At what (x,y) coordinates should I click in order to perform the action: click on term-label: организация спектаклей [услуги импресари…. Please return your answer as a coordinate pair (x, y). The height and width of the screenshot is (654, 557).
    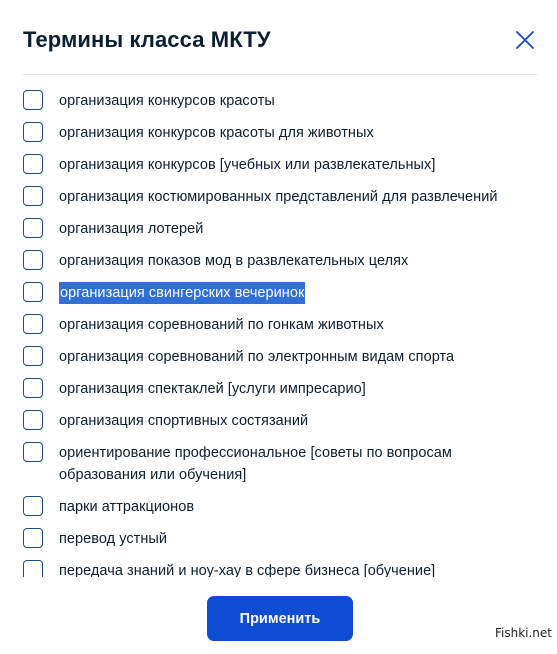
    Looking at the image, I should click on (212, 389).